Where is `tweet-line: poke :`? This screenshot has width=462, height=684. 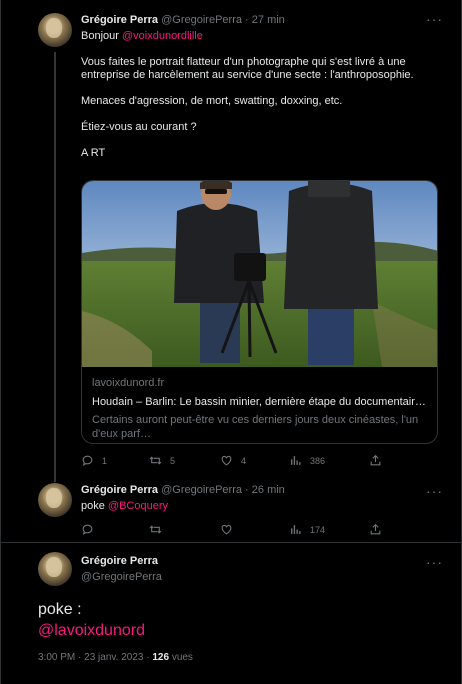 tweet-line: poke : is located at coordinates (60, 609).